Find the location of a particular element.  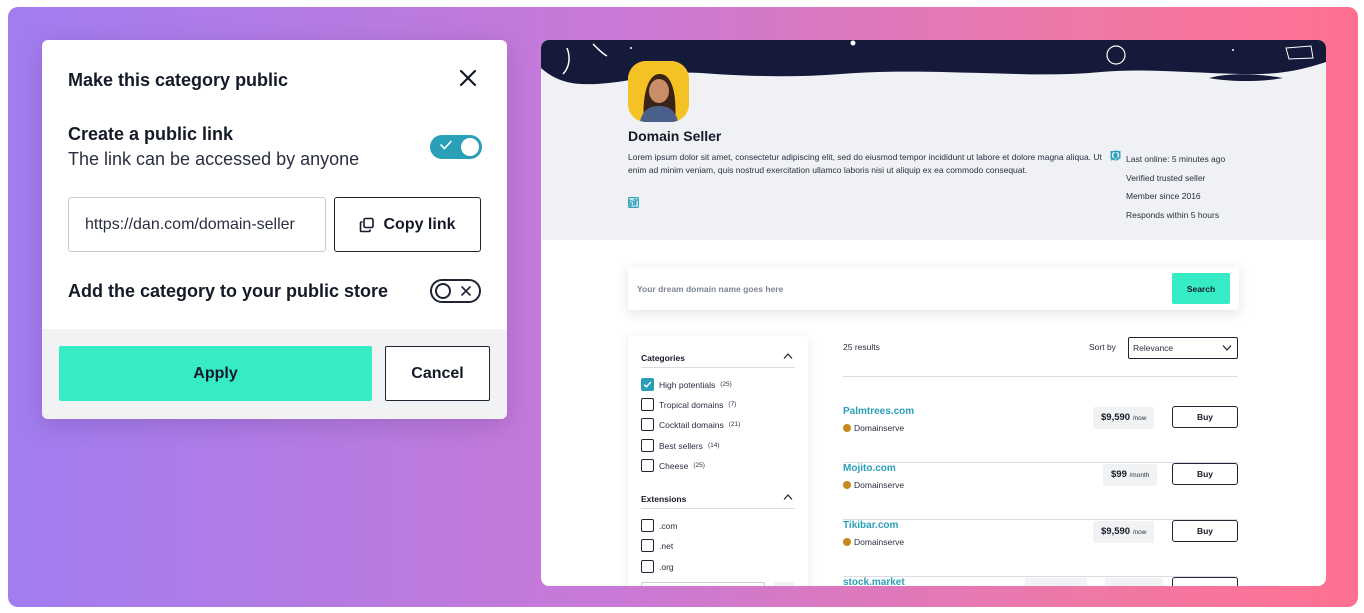

seller-name: Domain Seller is located at coordinates (675, 136).